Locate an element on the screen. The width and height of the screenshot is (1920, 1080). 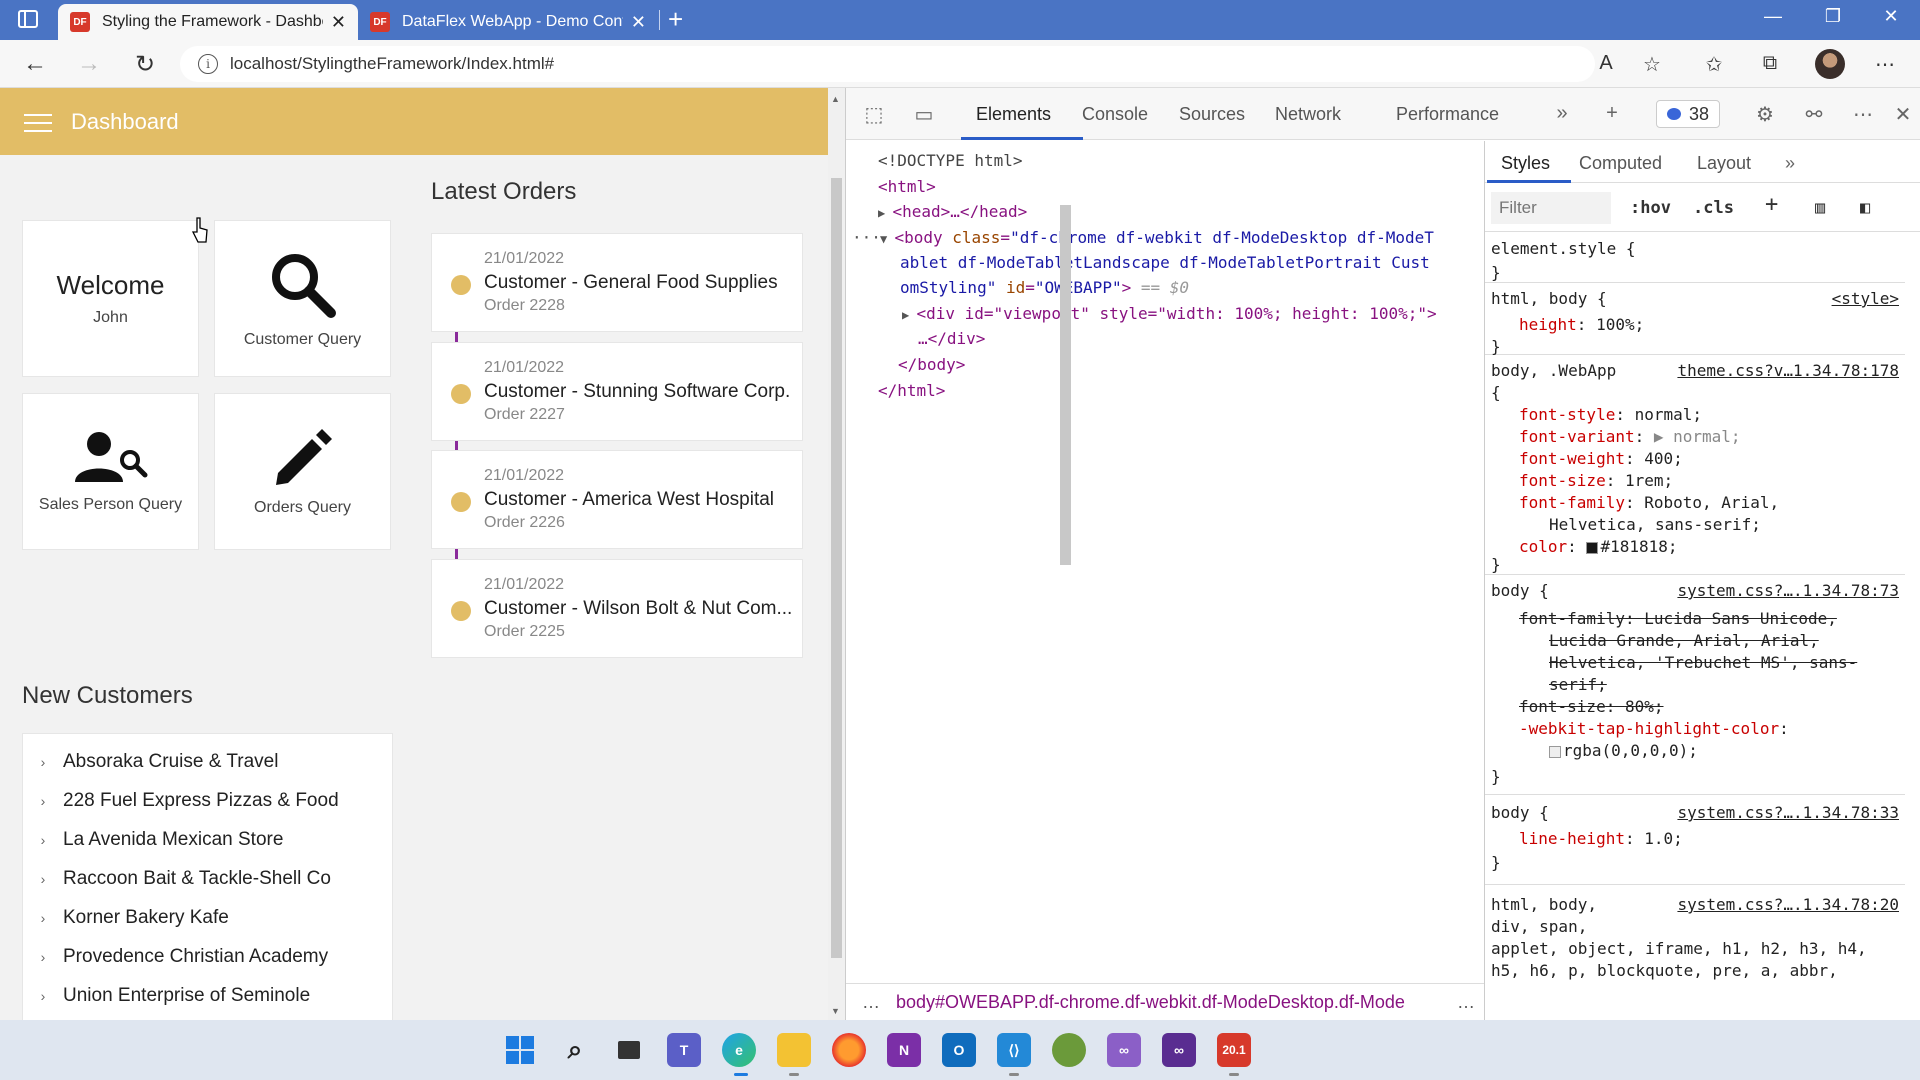
style-declaration: height: 100%; is located at coordinates (1581, 324).